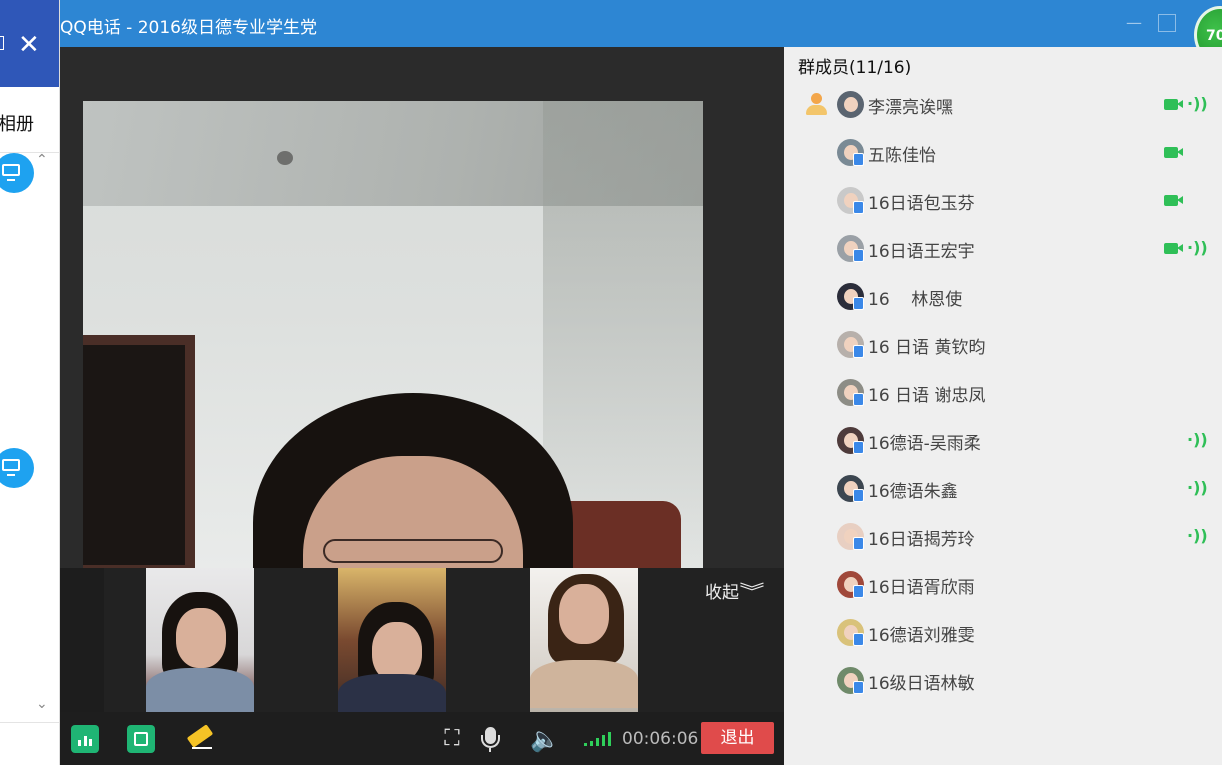 The height and width of the screenshot is (765, 1222). Describe the element at coordinates (816, 104) in the screenshot. I see `self-user-icon` at that location.